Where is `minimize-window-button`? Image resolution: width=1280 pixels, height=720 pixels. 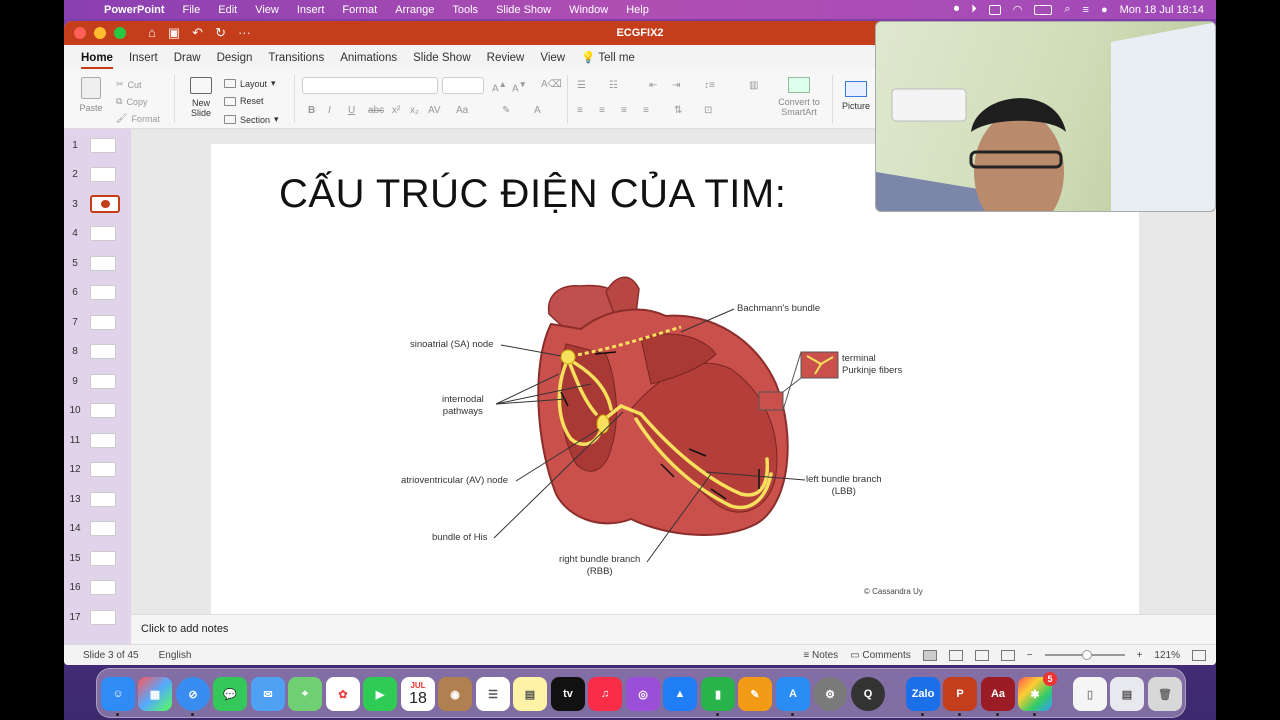 minimize-window-button is located at coordinates (100, 33).